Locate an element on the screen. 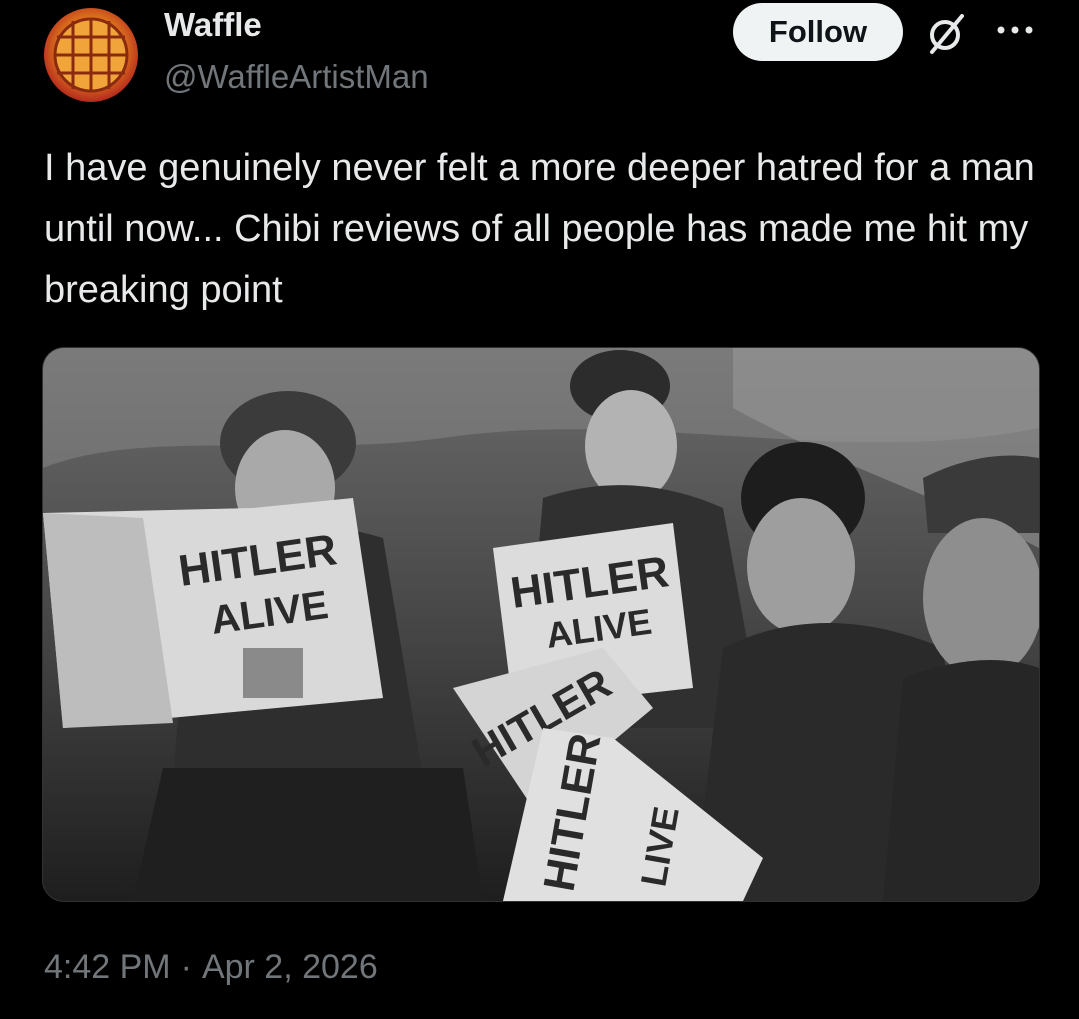 This screenshot has width=1079, height=1019. tweet-date: Apr 2, 2026 is located at coordinates (289, 967).